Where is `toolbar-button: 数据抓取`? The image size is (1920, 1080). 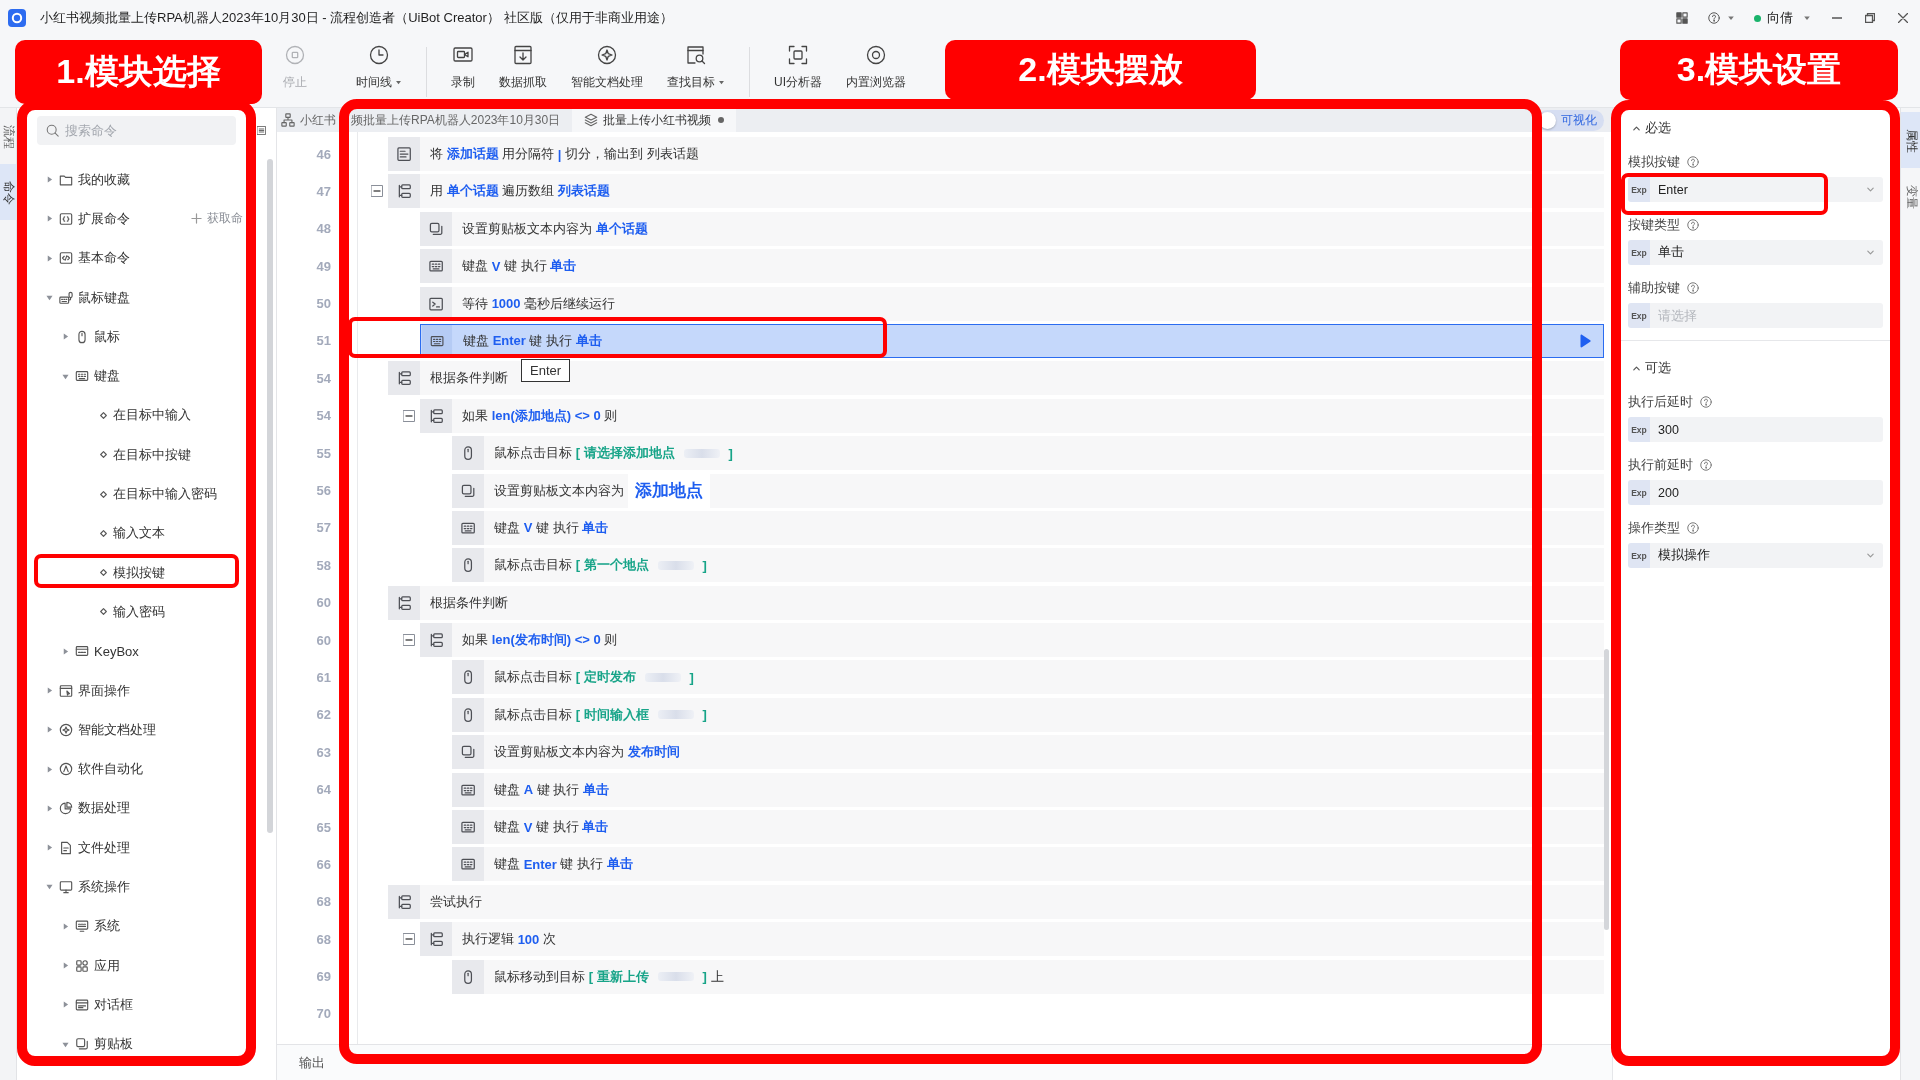
toolbar-button: 数据抓取 is located at coordinates (523, 68).